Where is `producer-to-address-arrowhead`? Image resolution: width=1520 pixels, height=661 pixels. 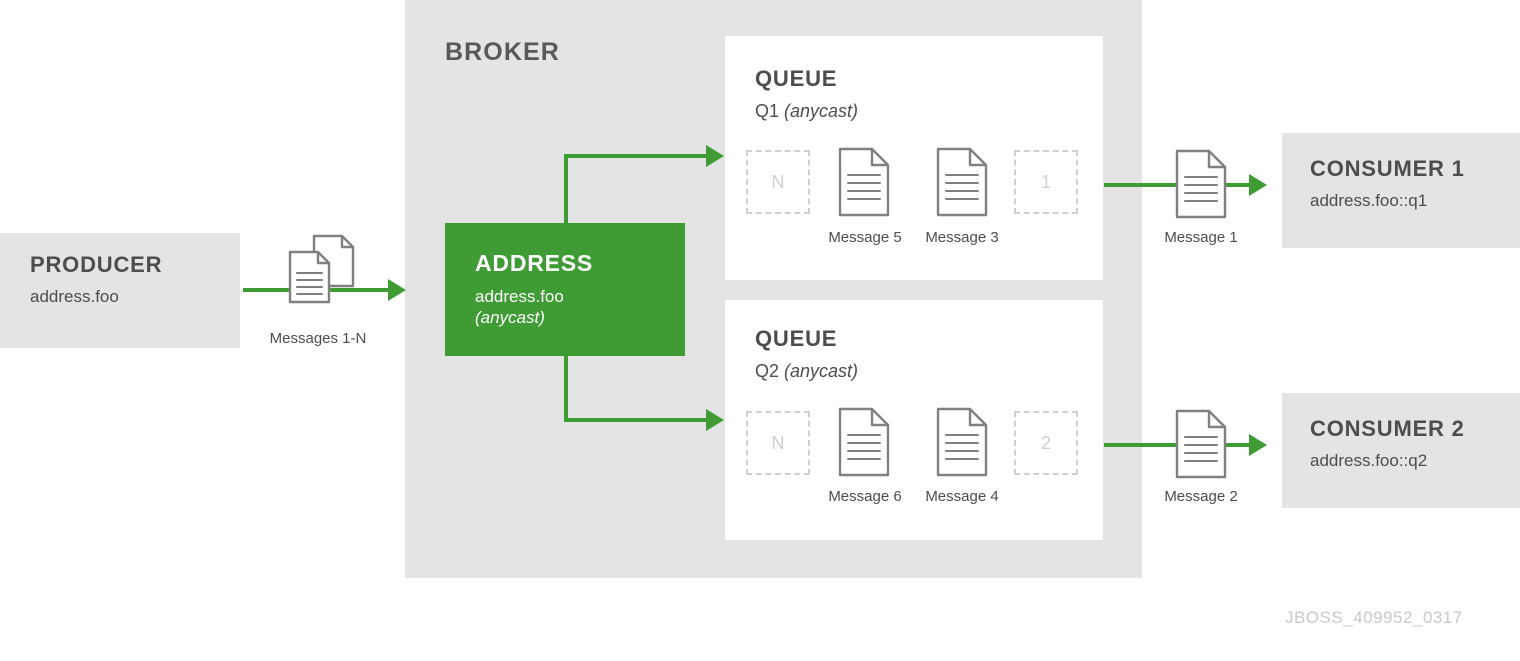 producer-to-address-arrowhead is located at coordinates (397, 290).